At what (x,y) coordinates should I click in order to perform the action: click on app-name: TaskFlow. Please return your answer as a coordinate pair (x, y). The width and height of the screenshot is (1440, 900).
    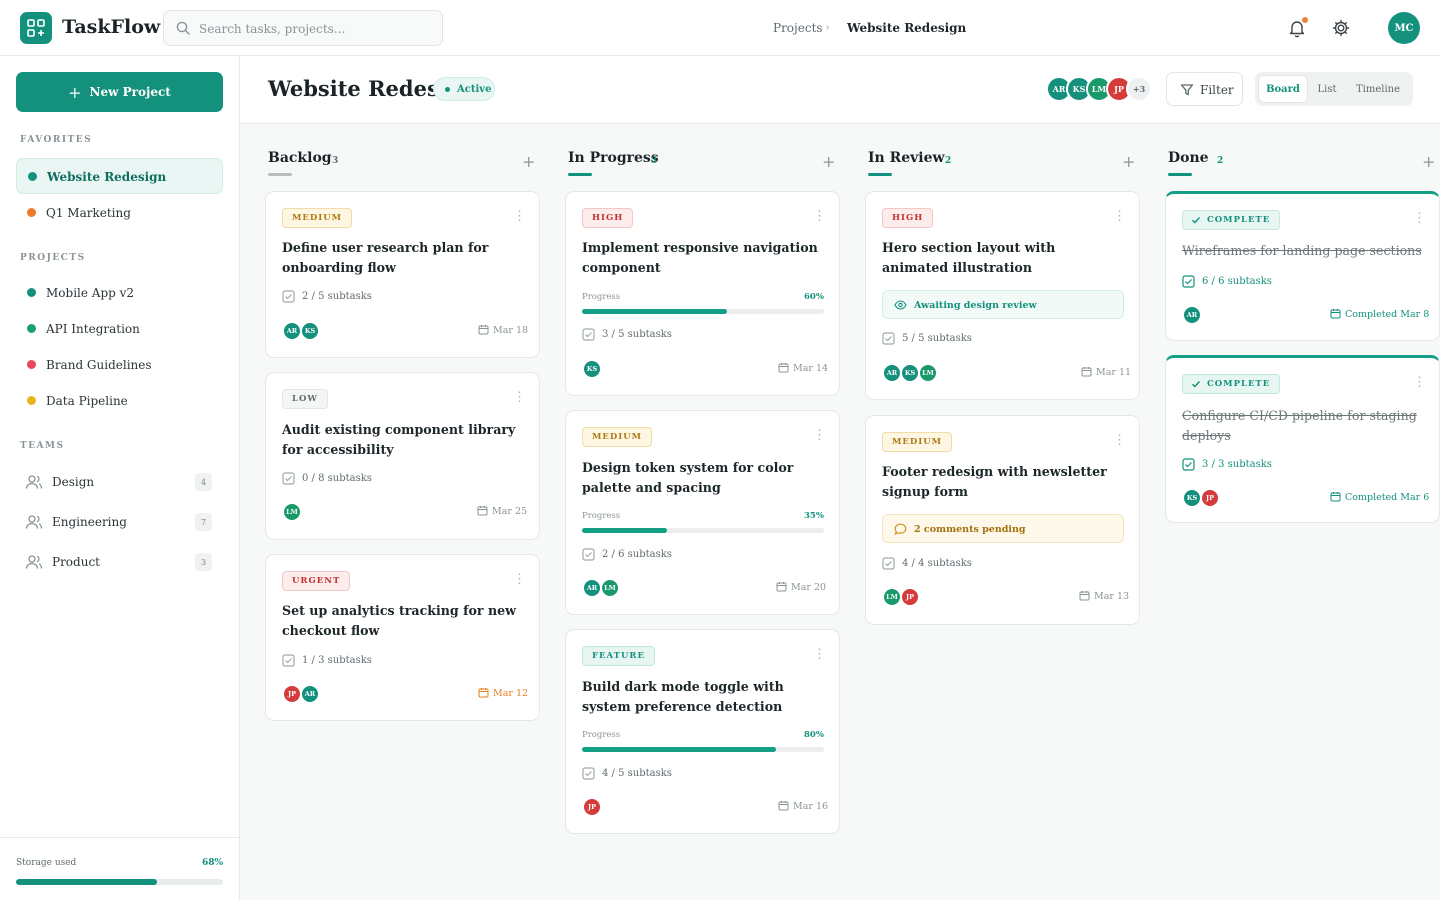
    Looking at the image, I should click on (111, 27).